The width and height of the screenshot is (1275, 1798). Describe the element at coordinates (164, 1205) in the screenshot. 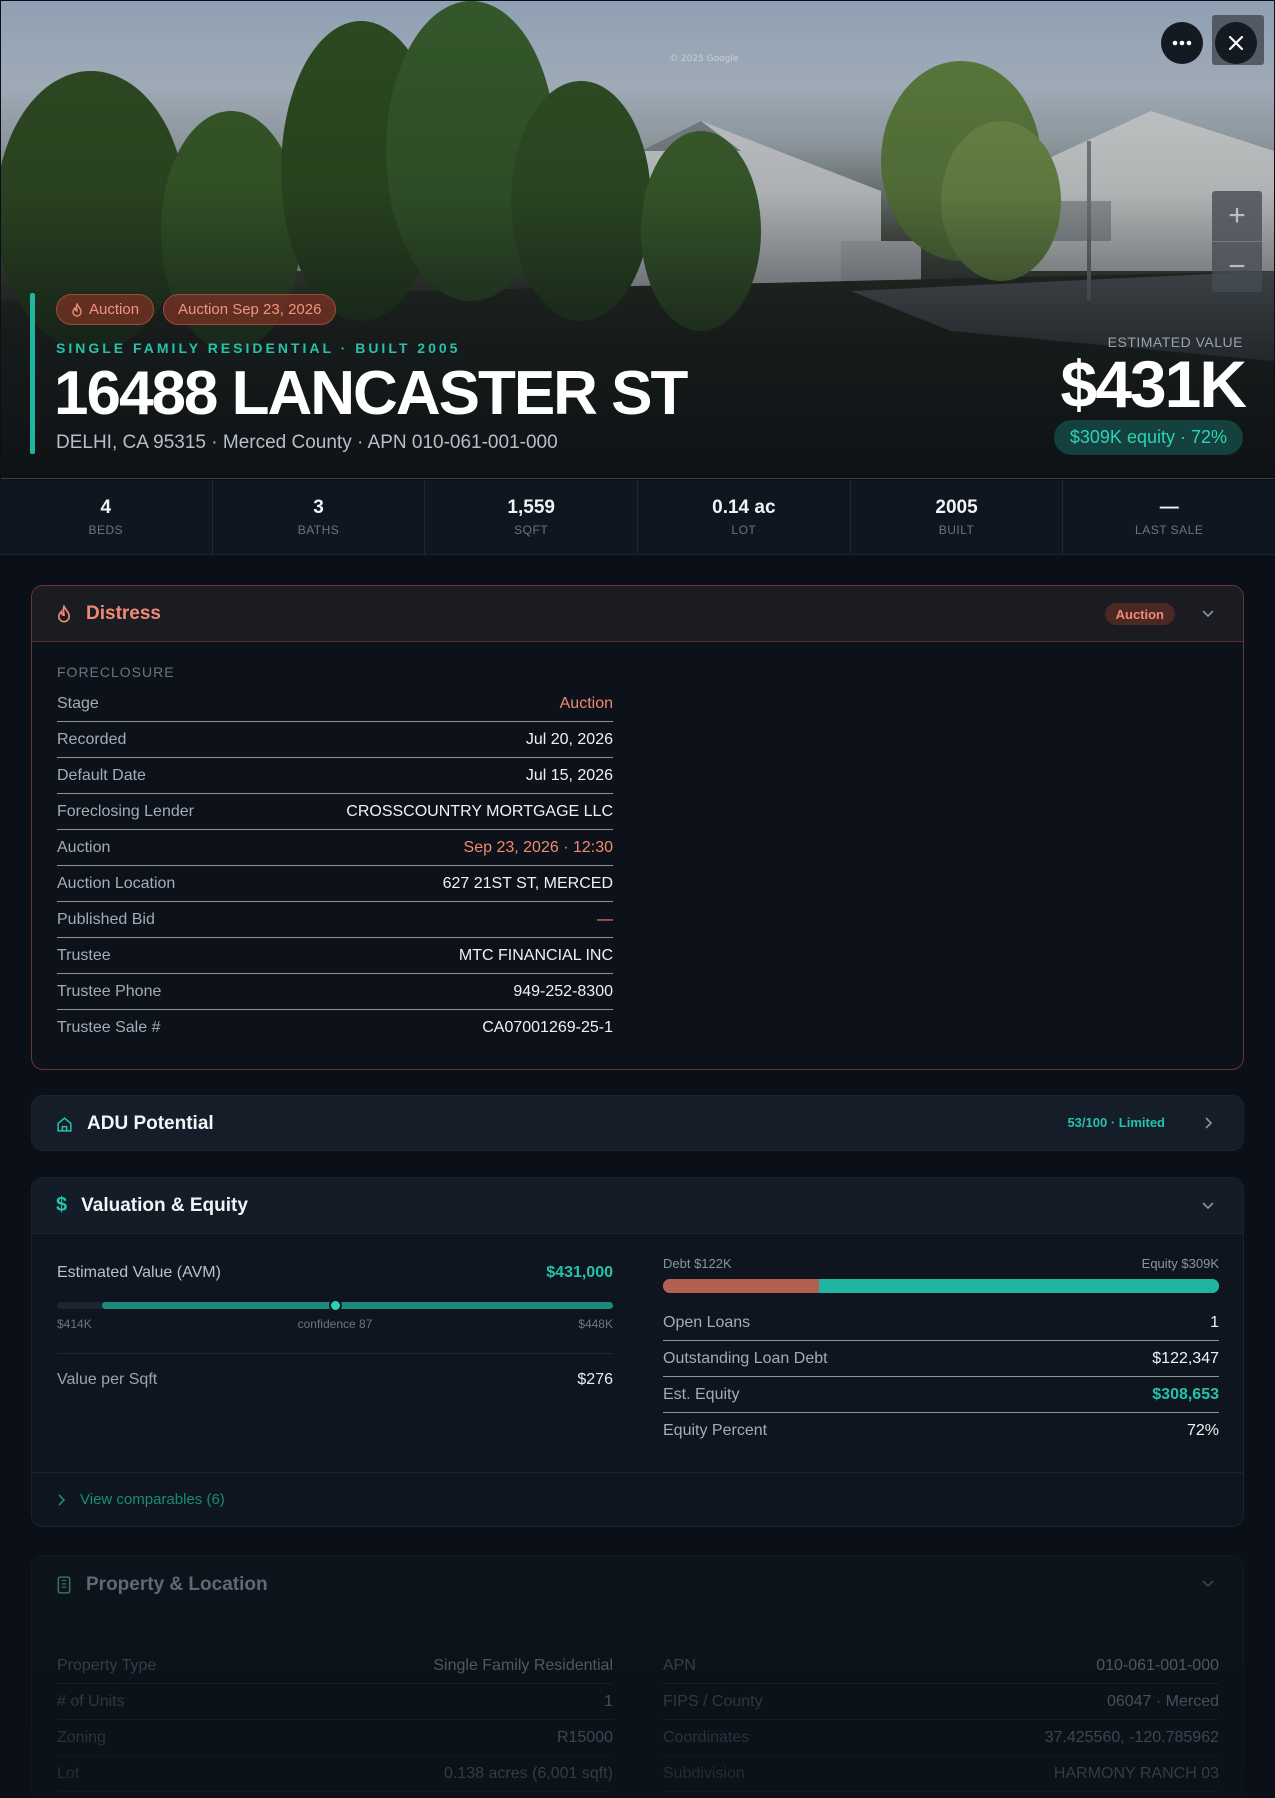

I see `valuation-title: Valuation & Equity` at that location.